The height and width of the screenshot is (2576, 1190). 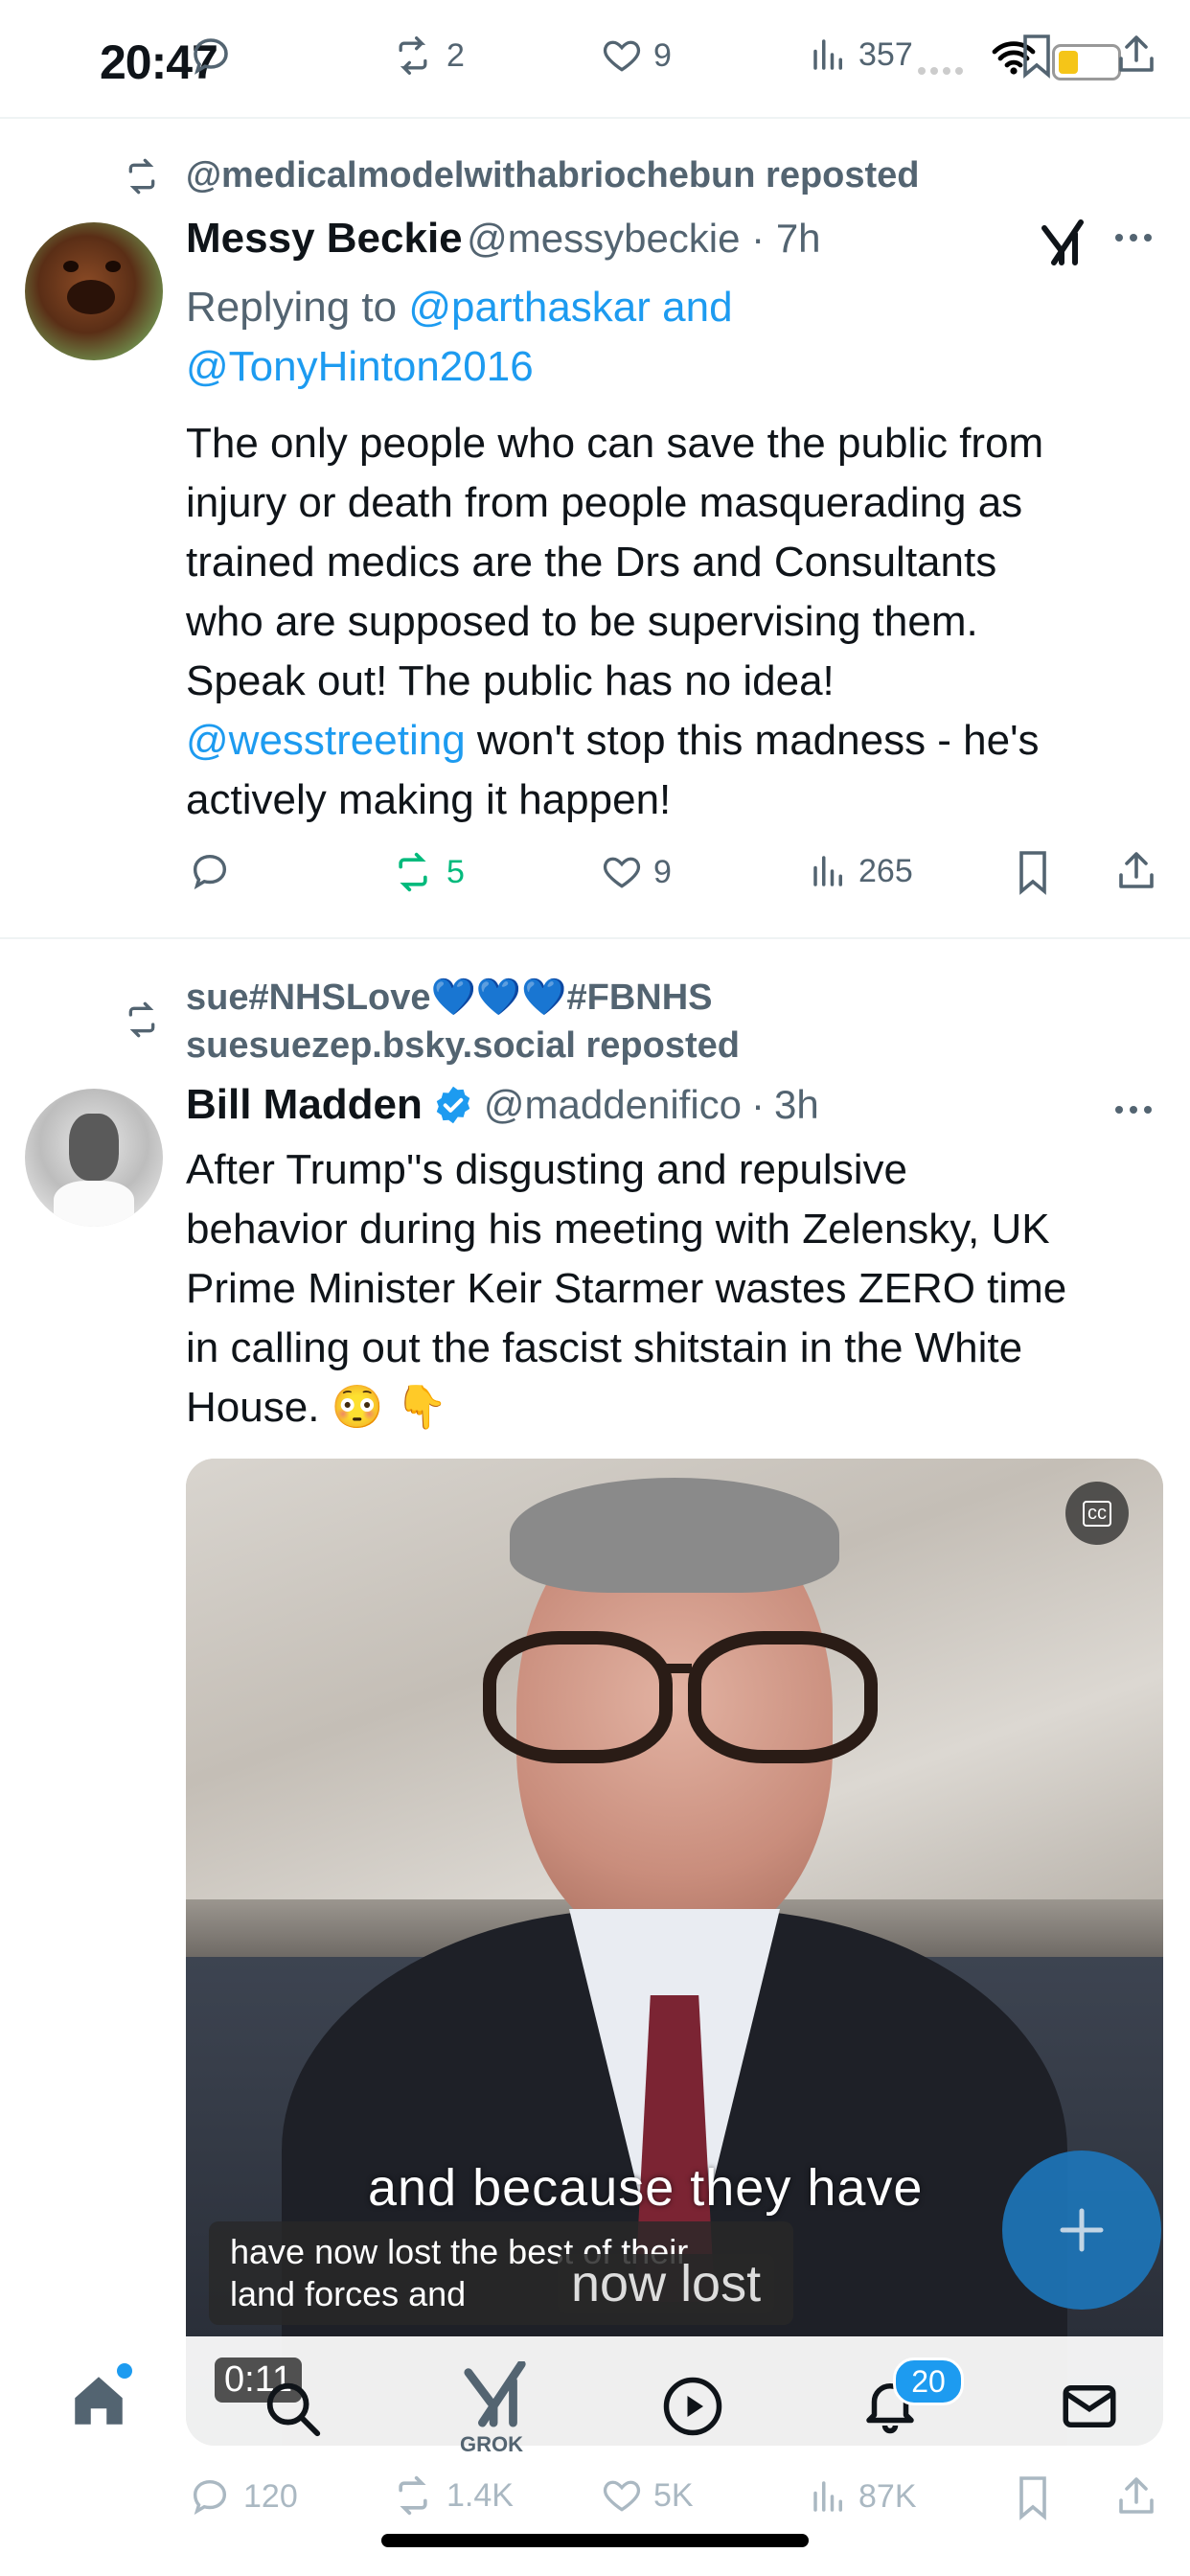 I want to click on reply-count: 120, so click(x=271, y=2496).